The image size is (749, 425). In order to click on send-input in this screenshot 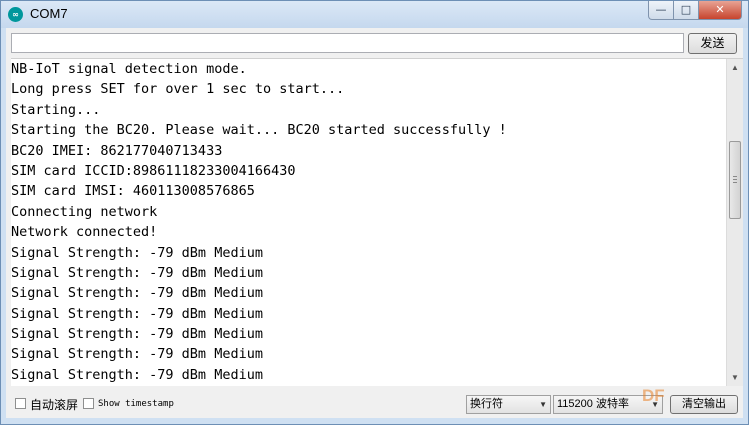, I will do `click(347, 43)`.